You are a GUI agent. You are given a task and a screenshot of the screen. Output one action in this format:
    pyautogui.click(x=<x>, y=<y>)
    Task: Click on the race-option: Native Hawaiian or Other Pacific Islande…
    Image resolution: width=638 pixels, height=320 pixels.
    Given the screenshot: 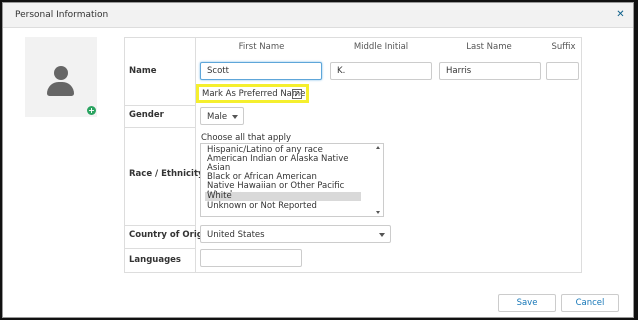 What is the action you would take?
    pyautogui.click(x=283, y=191)
    